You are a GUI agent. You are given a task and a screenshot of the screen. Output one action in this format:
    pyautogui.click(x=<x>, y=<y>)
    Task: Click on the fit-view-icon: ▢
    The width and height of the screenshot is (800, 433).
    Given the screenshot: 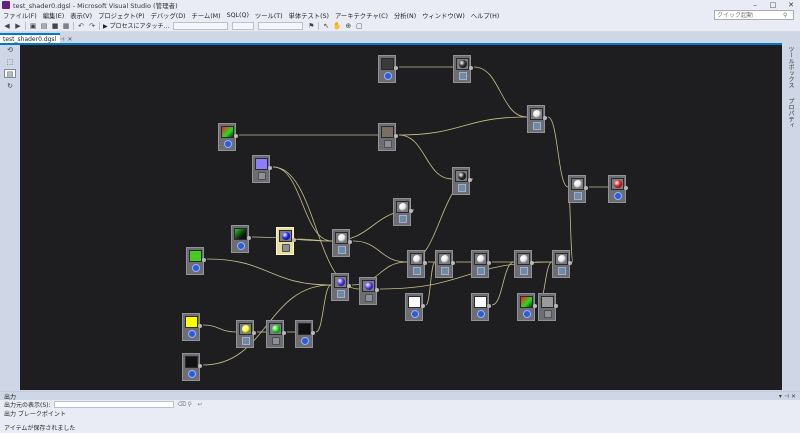 What is the action you would take?
    pyautogui.click(x=359, y=26)
    